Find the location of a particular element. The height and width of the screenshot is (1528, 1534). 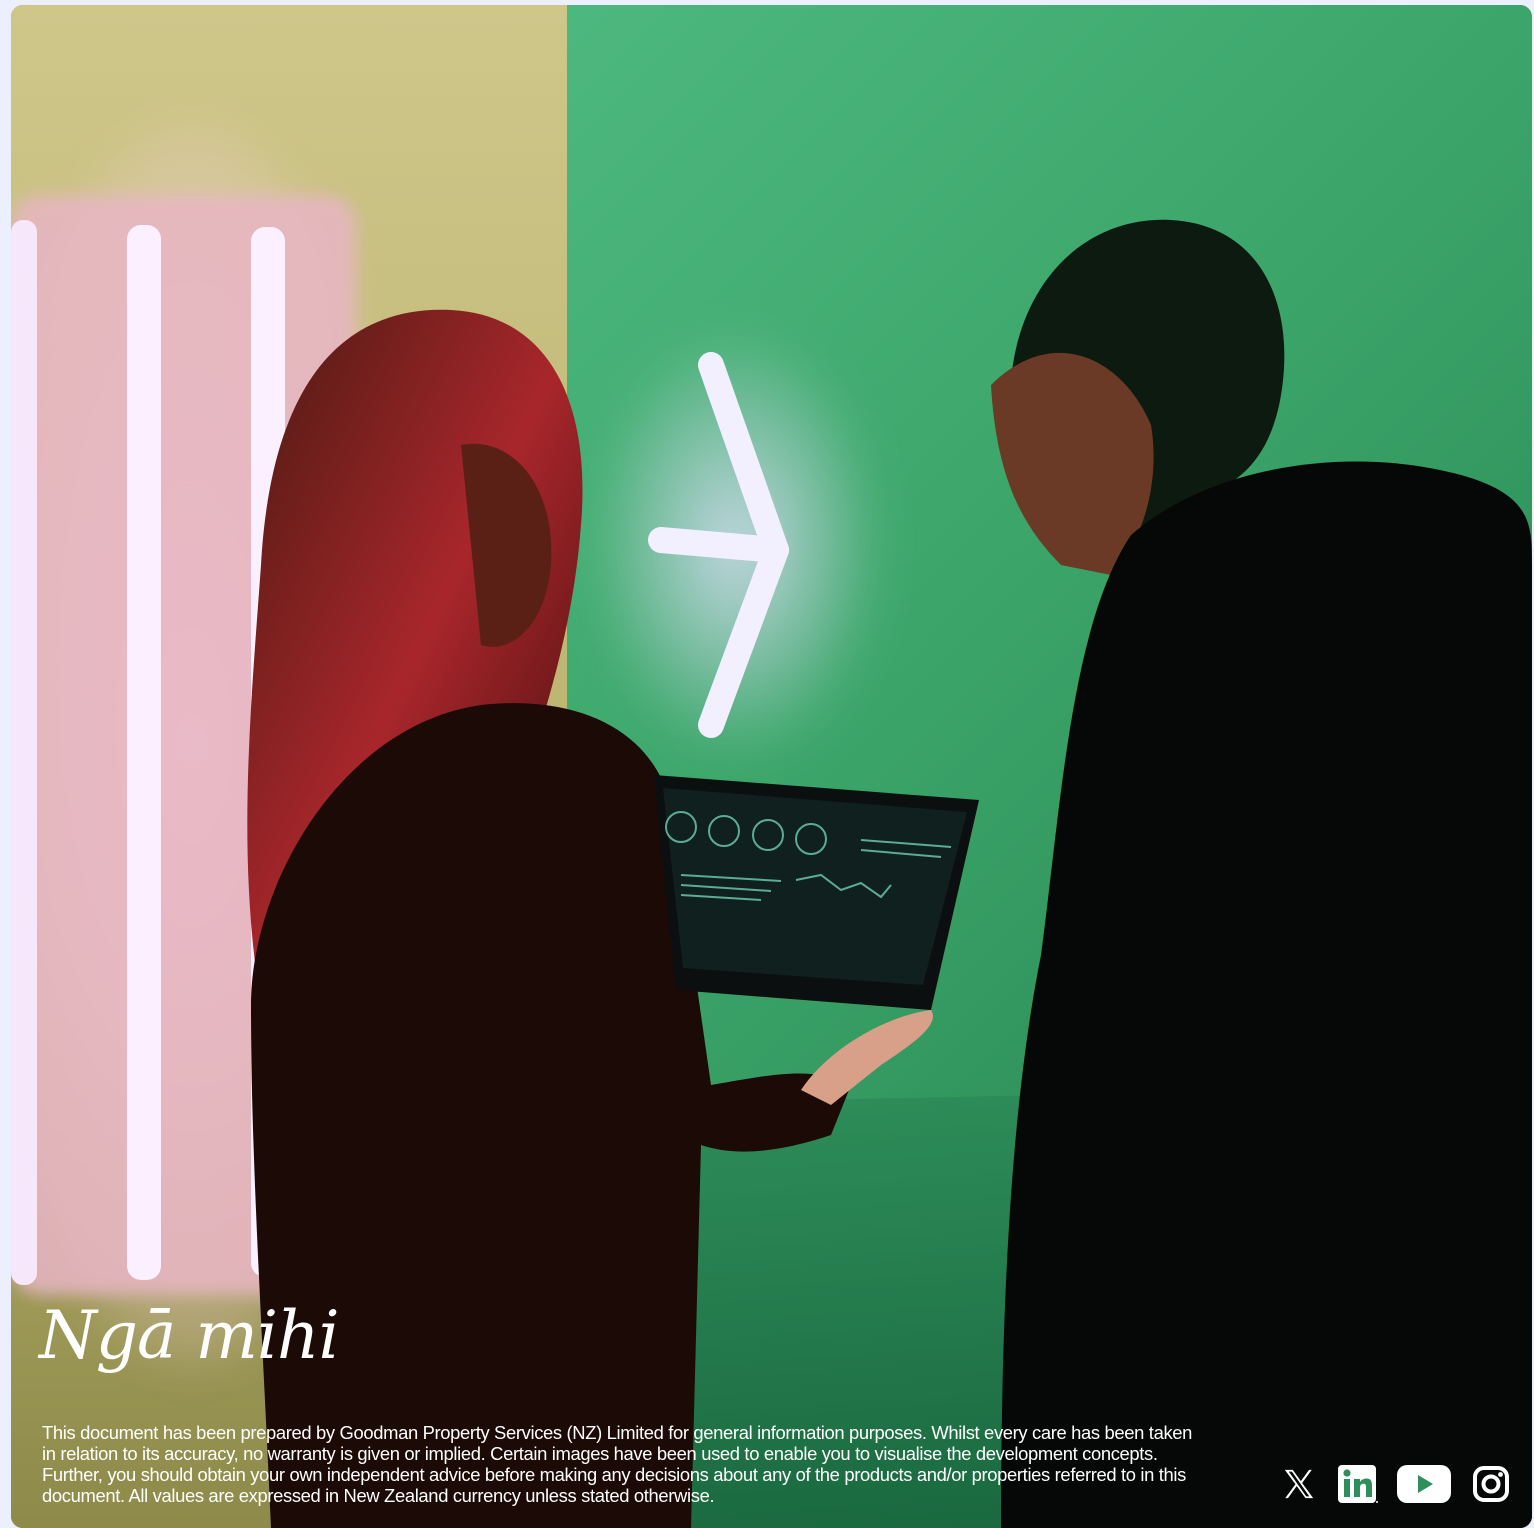

instagram-link is located at coordinates (1491, 1484).